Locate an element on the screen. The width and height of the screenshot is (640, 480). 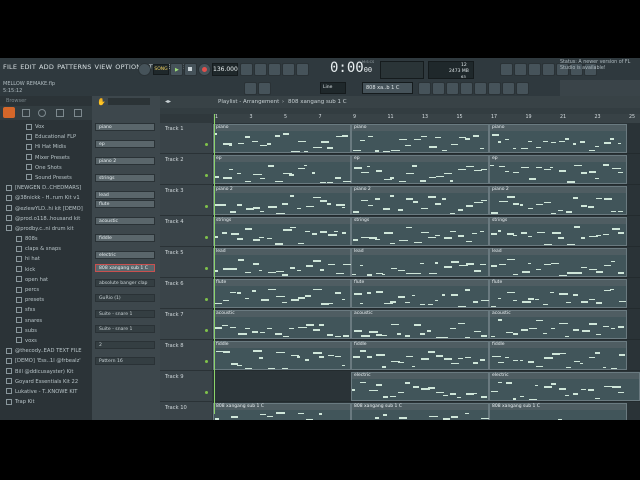
track-header: Track 6 is located at coordinates (186, 293).